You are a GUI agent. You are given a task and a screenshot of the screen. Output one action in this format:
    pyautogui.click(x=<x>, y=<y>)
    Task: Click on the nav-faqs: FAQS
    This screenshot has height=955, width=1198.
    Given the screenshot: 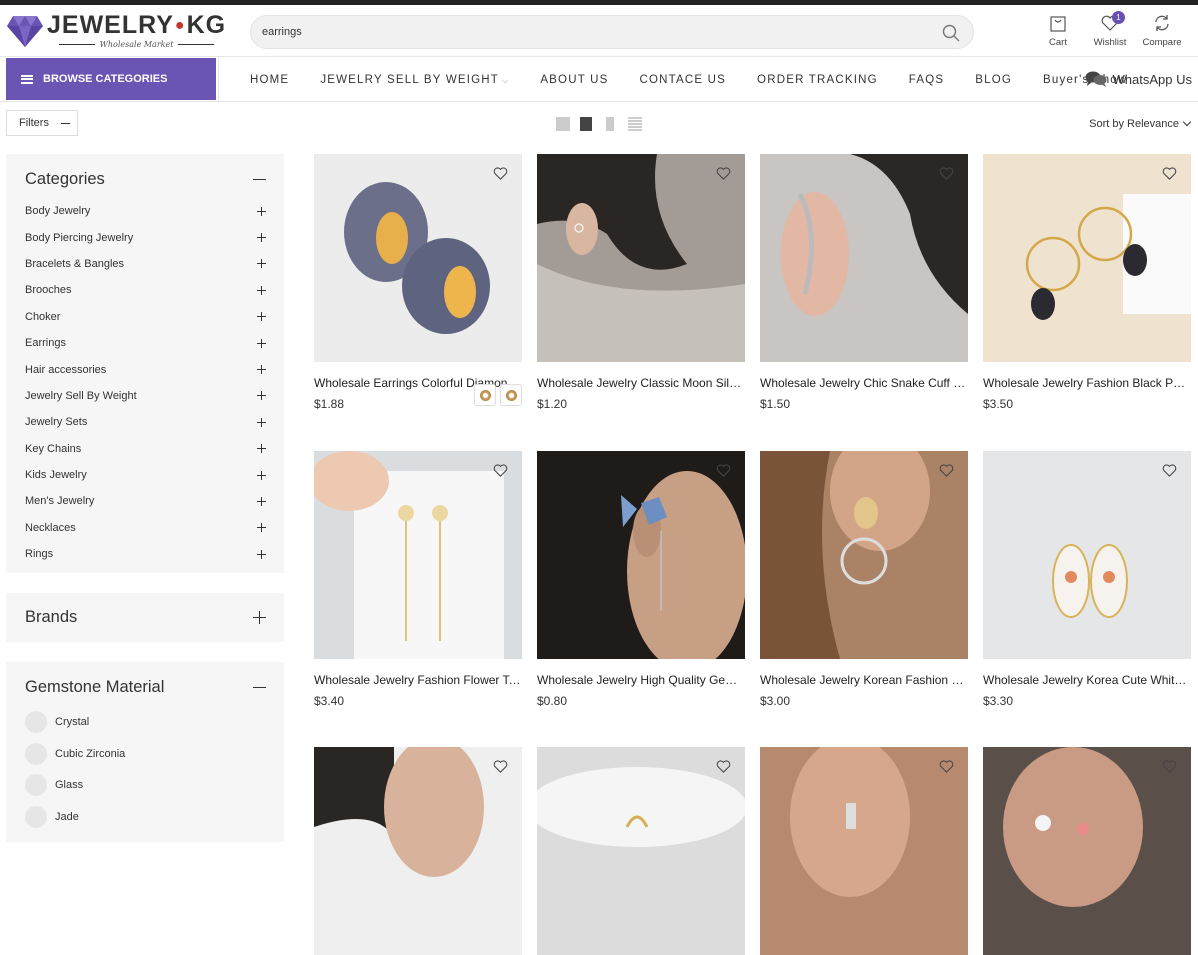 What is the action you would take?
    pyautogui.click(x=926, y=80)
    